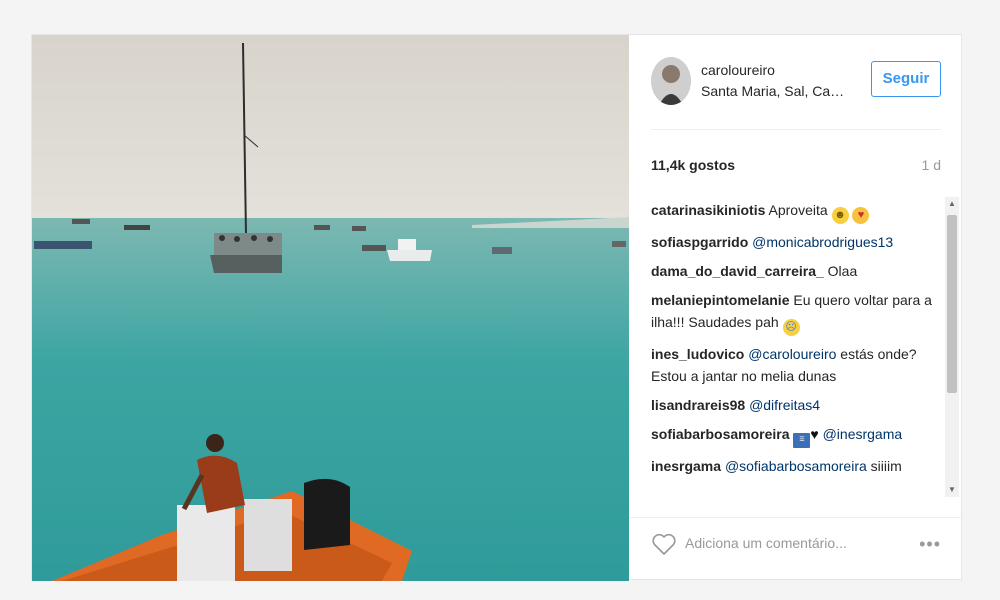  Describe the element at coordinates (720, 300) in the screenshot. I see `comment-user: melaniepintomelanie` at that location.